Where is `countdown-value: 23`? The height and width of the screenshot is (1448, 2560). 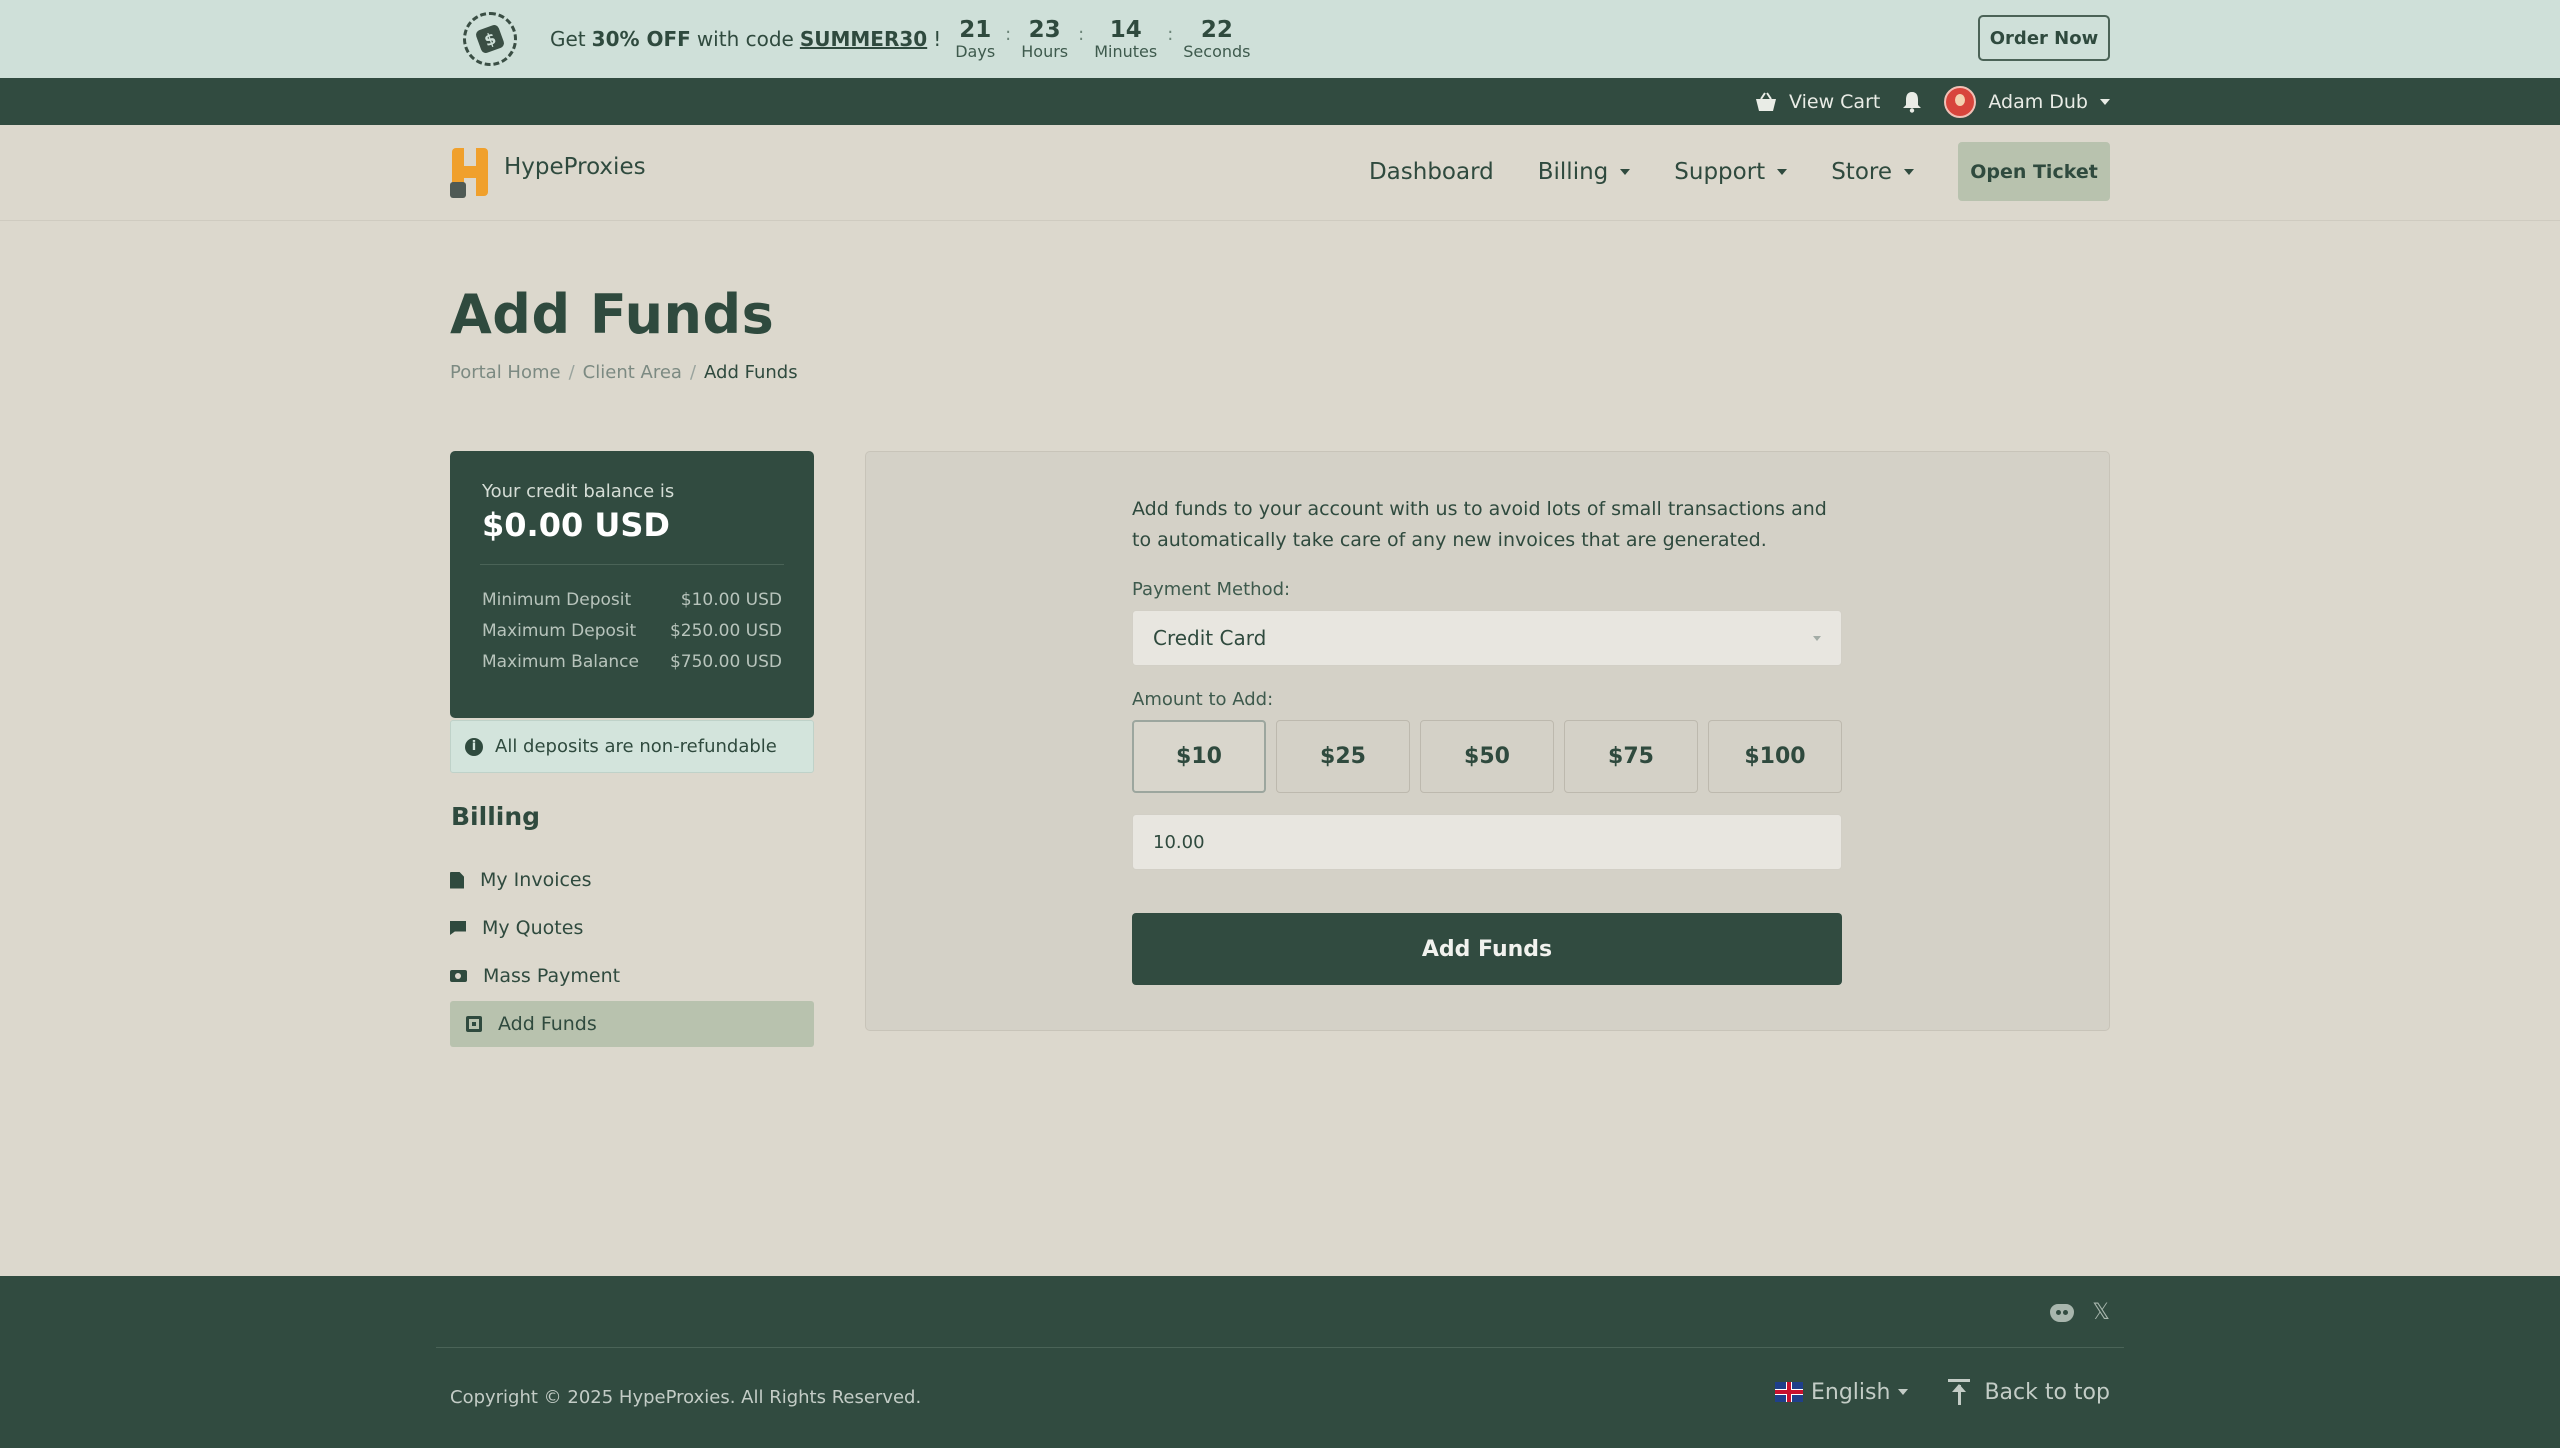
countdown-value: 23 is located at coordinates (1044, 30).